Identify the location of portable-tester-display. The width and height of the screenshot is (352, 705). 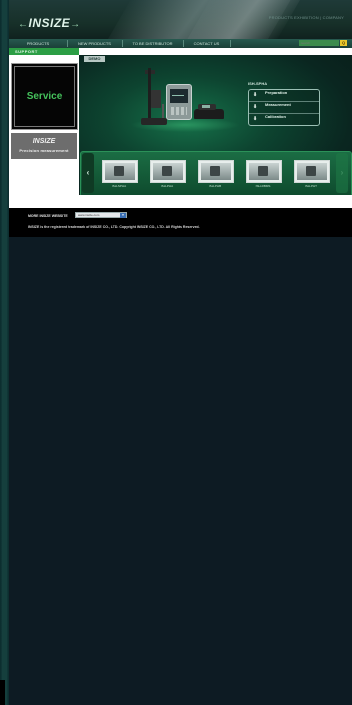
(206, 106).